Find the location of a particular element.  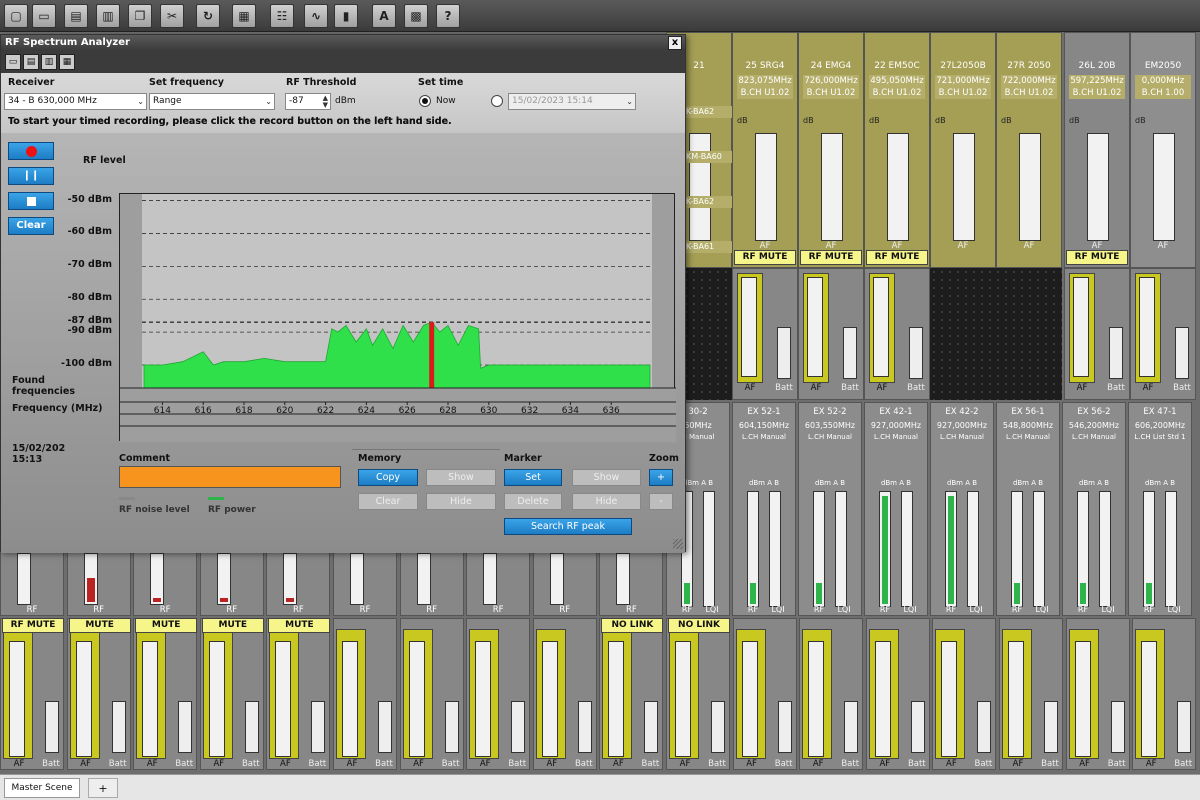

memory-show-button: Show is located at coordinates (461, 477).